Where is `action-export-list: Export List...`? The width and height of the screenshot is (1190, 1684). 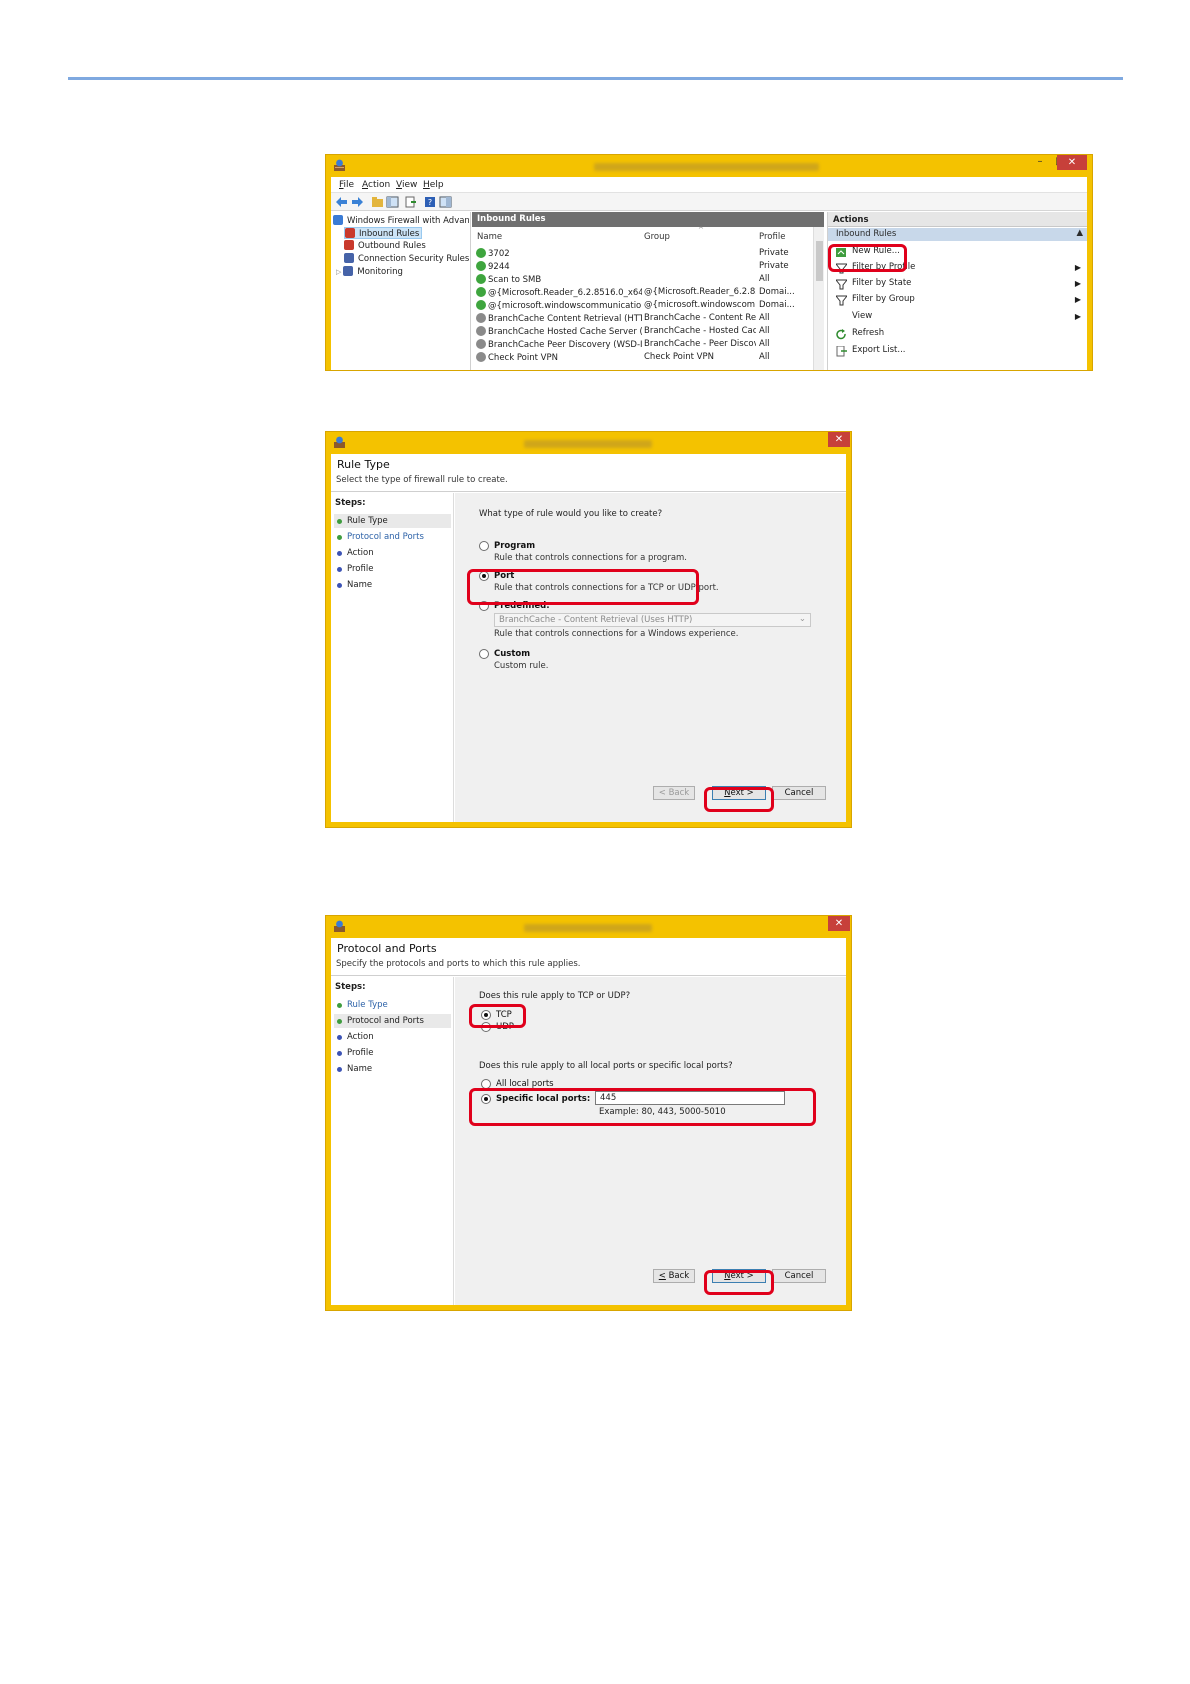
action-export-list: Export List... is located at coordinates (956, 352).